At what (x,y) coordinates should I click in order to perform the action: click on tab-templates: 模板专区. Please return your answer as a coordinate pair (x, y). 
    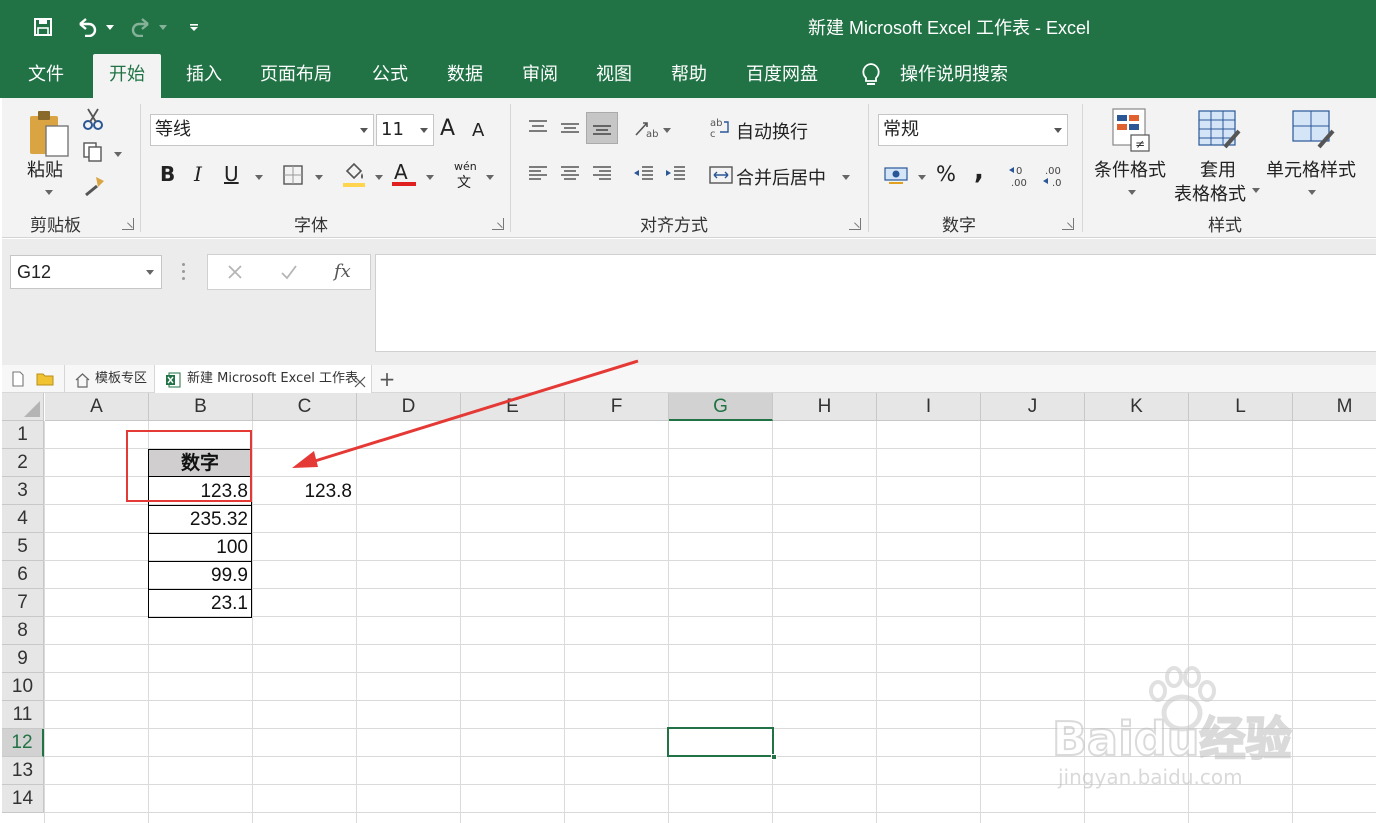
    Looking at the image, I should click on (108, 379).